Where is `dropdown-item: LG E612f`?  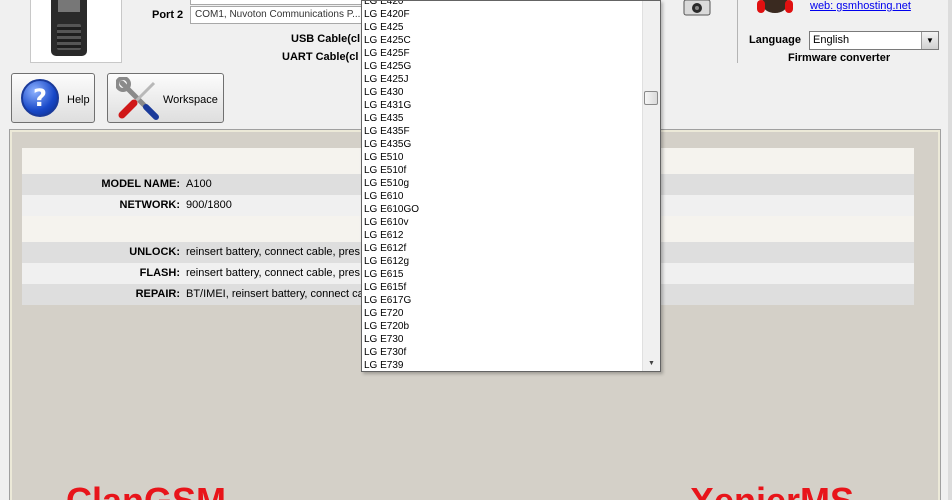 dropdown-item: LG E612f is located at coordinates (503, 248).